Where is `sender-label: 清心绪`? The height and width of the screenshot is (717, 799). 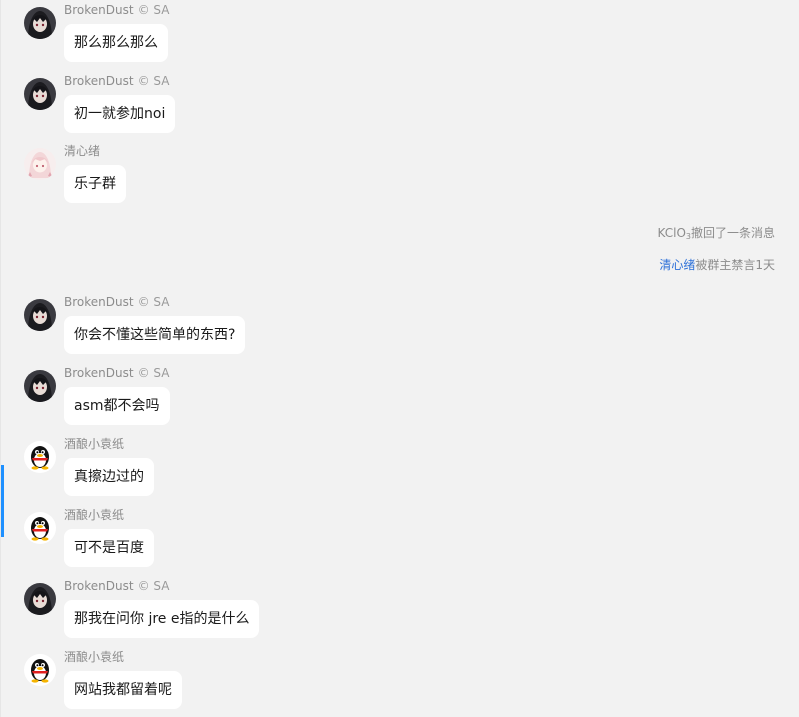
sender-label: 清心绪 is located at coordinates (82, 151).